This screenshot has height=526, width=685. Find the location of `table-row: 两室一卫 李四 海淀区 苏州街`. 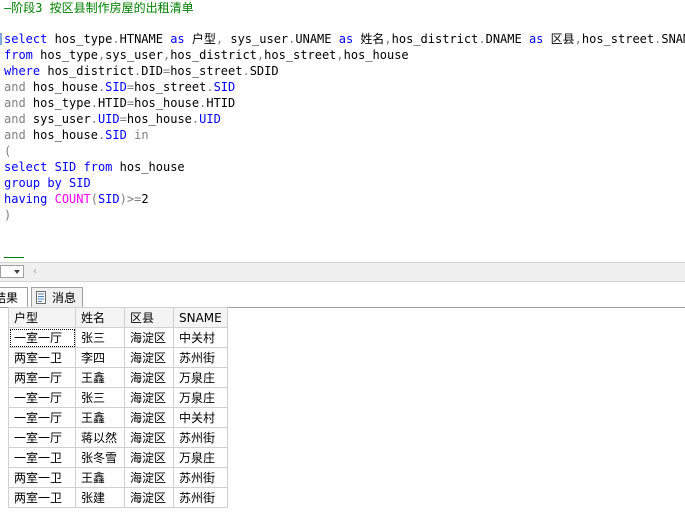

table-row: 两室一卫 李四 海淀区 苏州街 is located at coordinates (118, 357).